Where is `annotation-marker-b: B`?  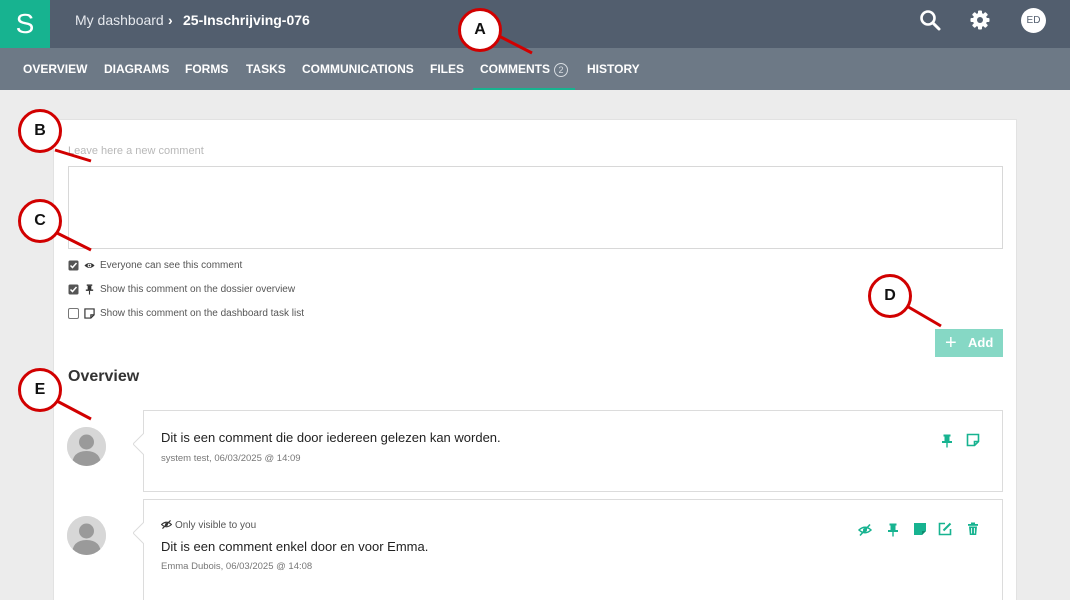
annotation-marker-b: B is located at coordinates (40, 131).